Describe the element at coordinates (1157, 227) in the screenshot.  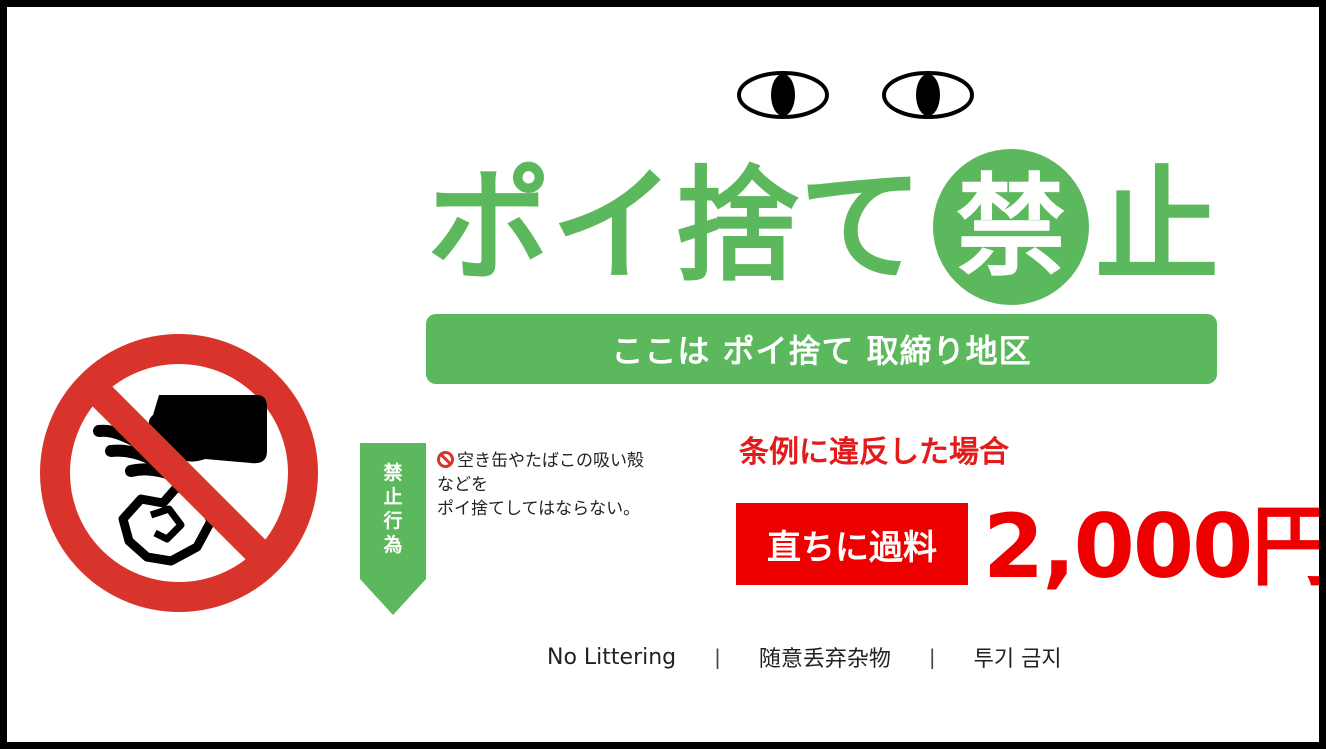
I see `title-text-end: 止` at that location.